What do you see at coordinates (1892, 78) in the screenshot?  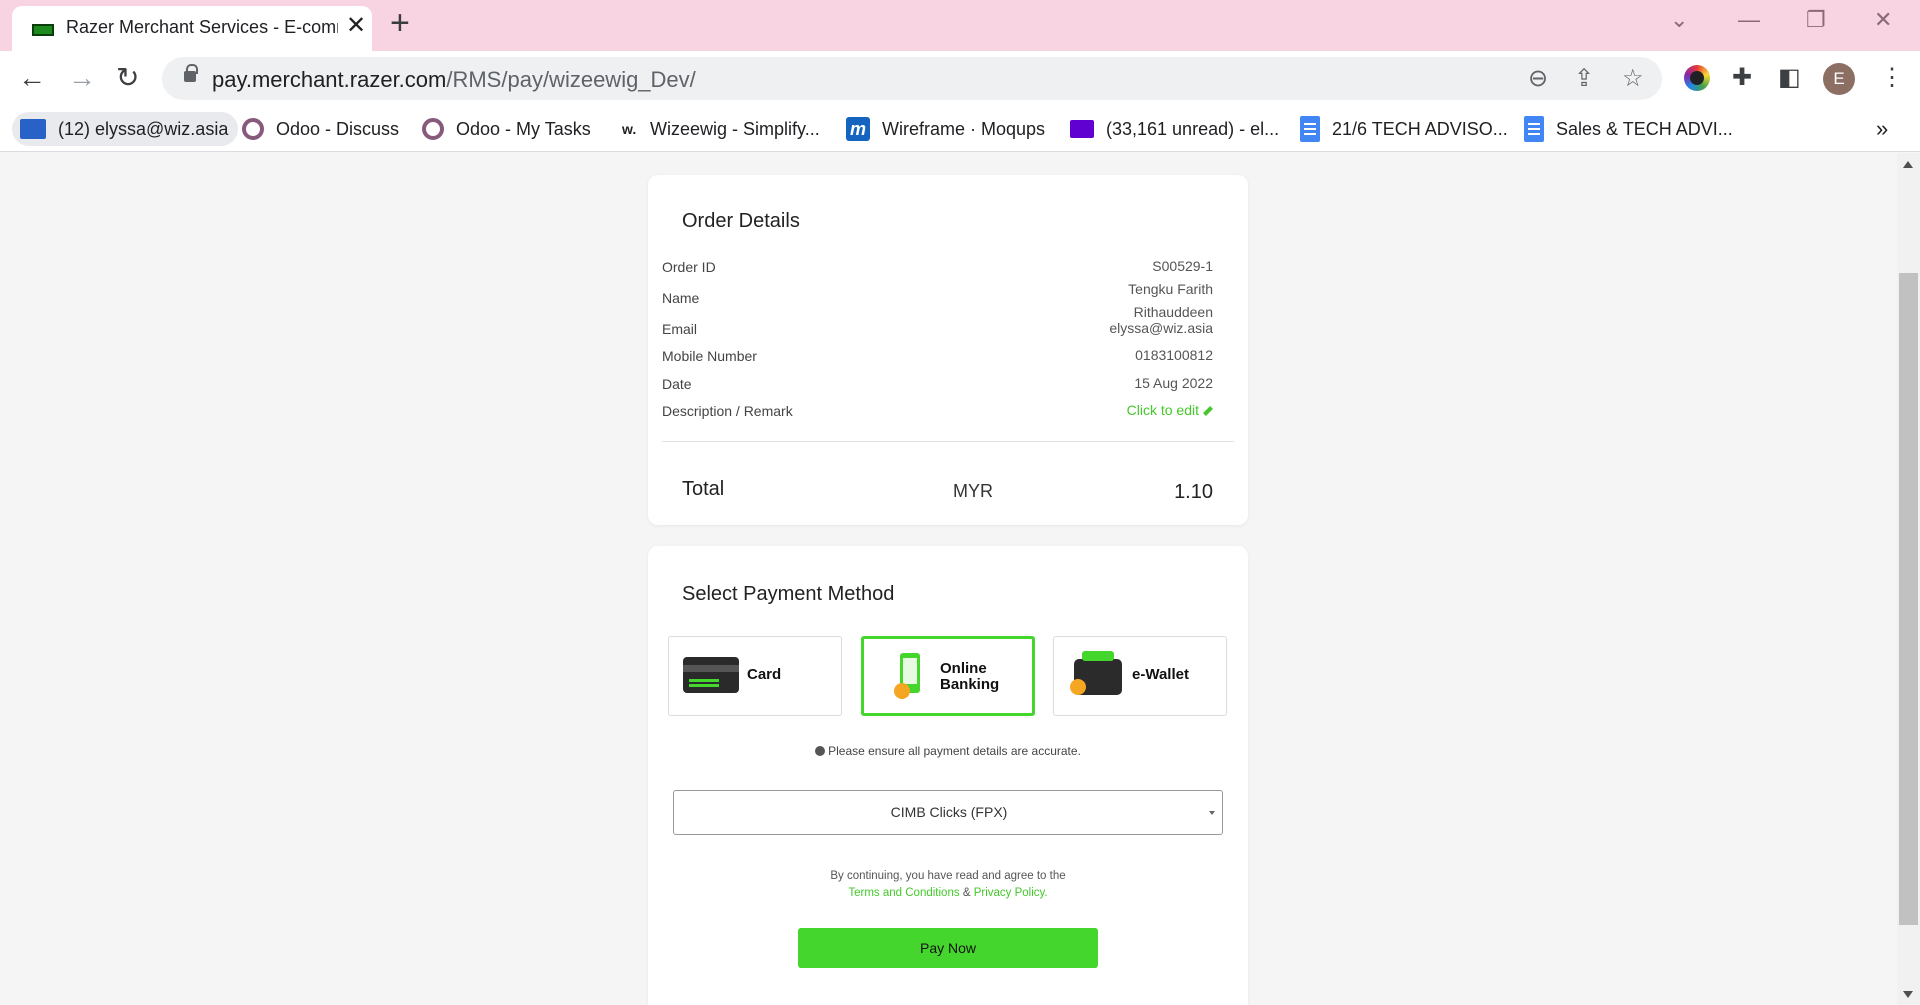 I see `more-menu-icon: ⋮` at bounding box center [1892, 78].